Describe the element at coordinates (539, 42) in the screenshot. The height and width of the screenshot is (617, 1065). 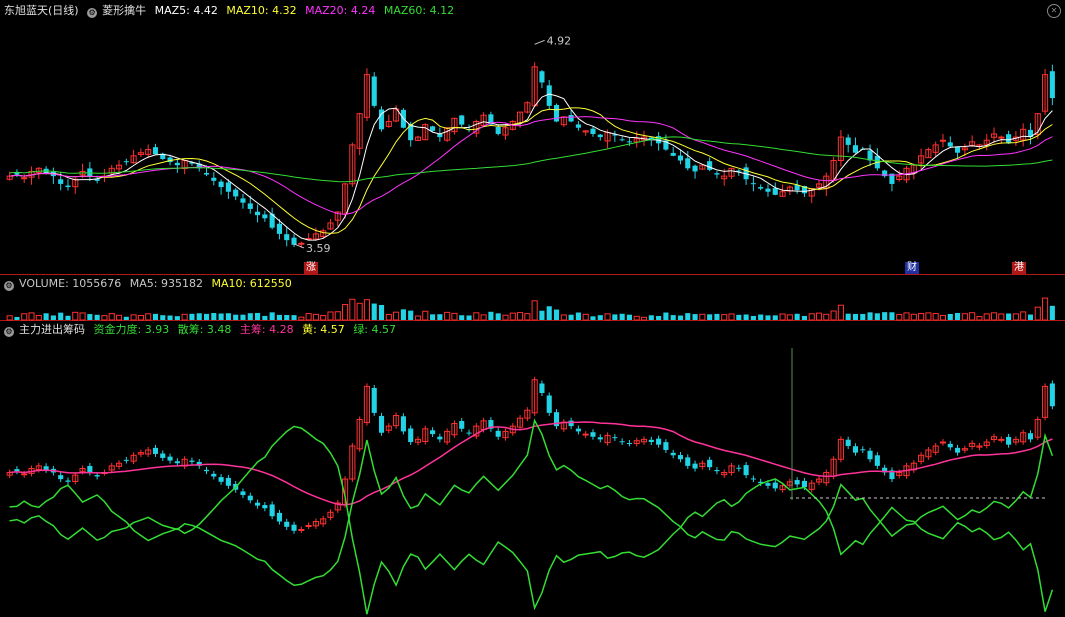
I see `high-pointer` at that location.